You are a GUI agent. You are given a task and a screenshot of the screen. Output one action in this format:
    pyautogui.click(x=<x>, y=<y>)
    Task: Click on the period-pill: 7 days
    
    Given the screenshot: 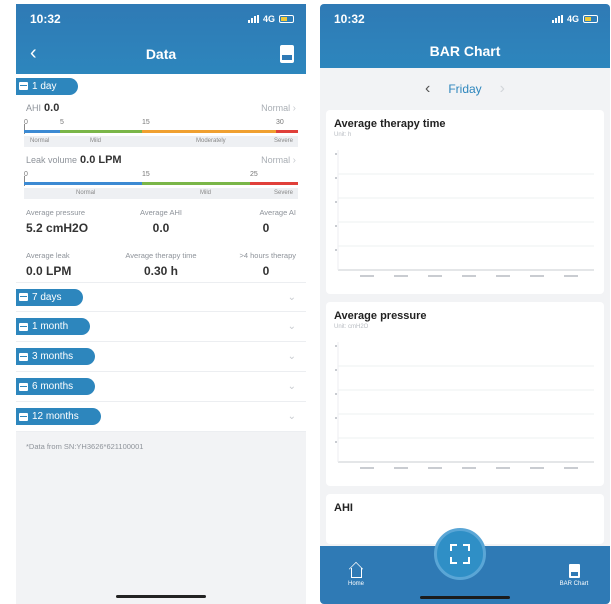 What is the action you would take?
    pyautogui.click(x=50, y=297)
    